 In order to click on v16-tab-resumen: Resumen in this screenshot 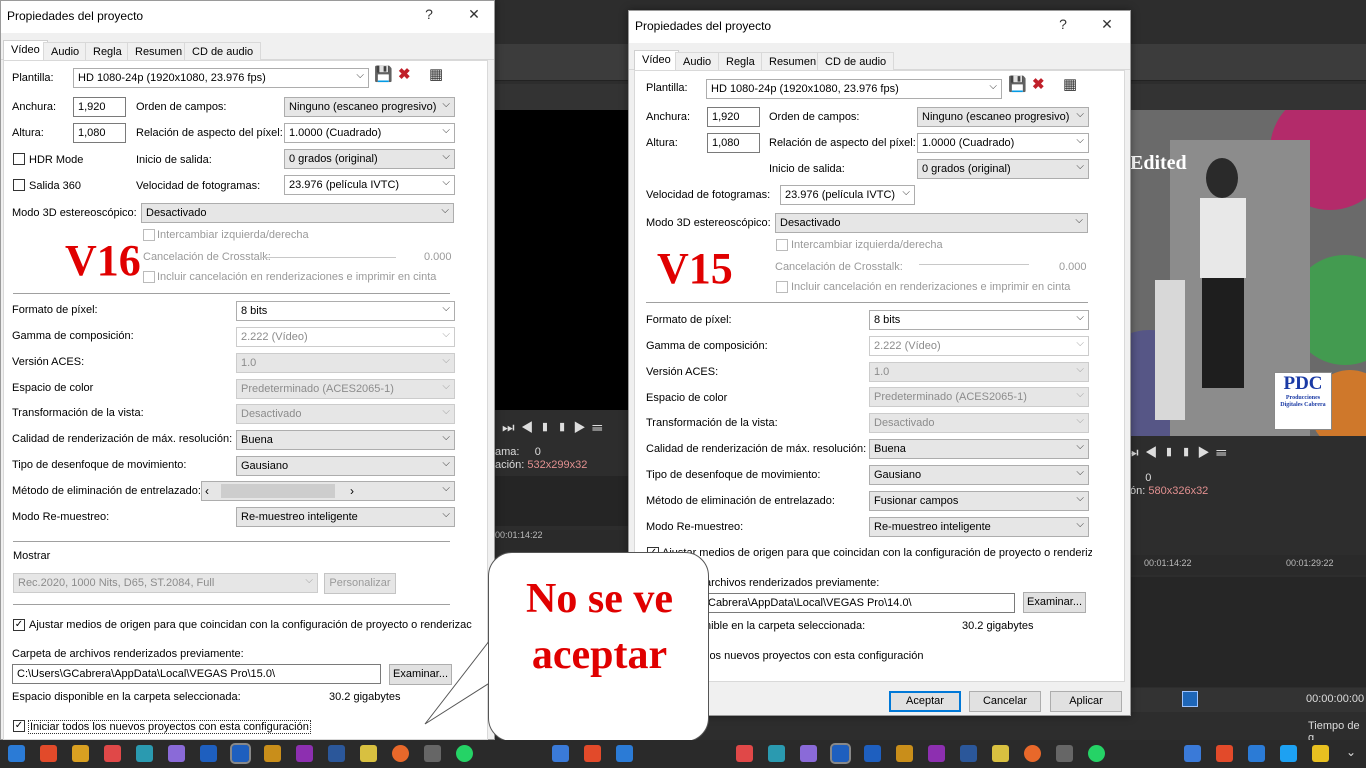, I will do `click(159, 51)`.